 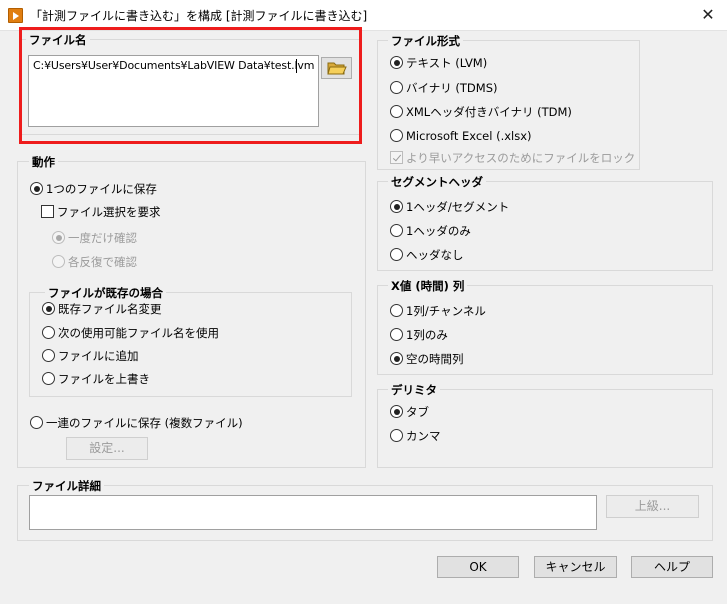 I want to click on next-available-name-radio: 次の使用可能ファイル名を使用, so click(x=130, y=333).